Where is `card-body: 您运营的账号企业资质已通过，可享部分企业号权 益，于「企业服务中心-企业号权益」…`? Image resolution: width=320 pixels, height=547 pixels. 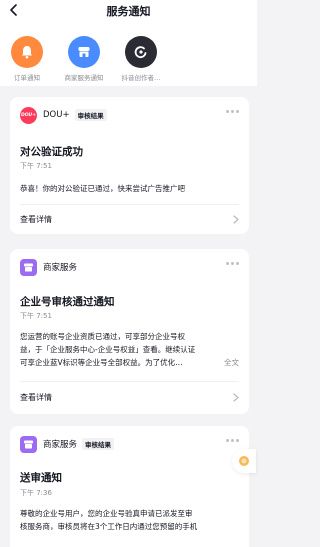 card-body: 您运营的账号企业资质已通过，可享部分企业号权 益，于「企业服务中心-企业号权益」… is located at coordinates (129, 349).